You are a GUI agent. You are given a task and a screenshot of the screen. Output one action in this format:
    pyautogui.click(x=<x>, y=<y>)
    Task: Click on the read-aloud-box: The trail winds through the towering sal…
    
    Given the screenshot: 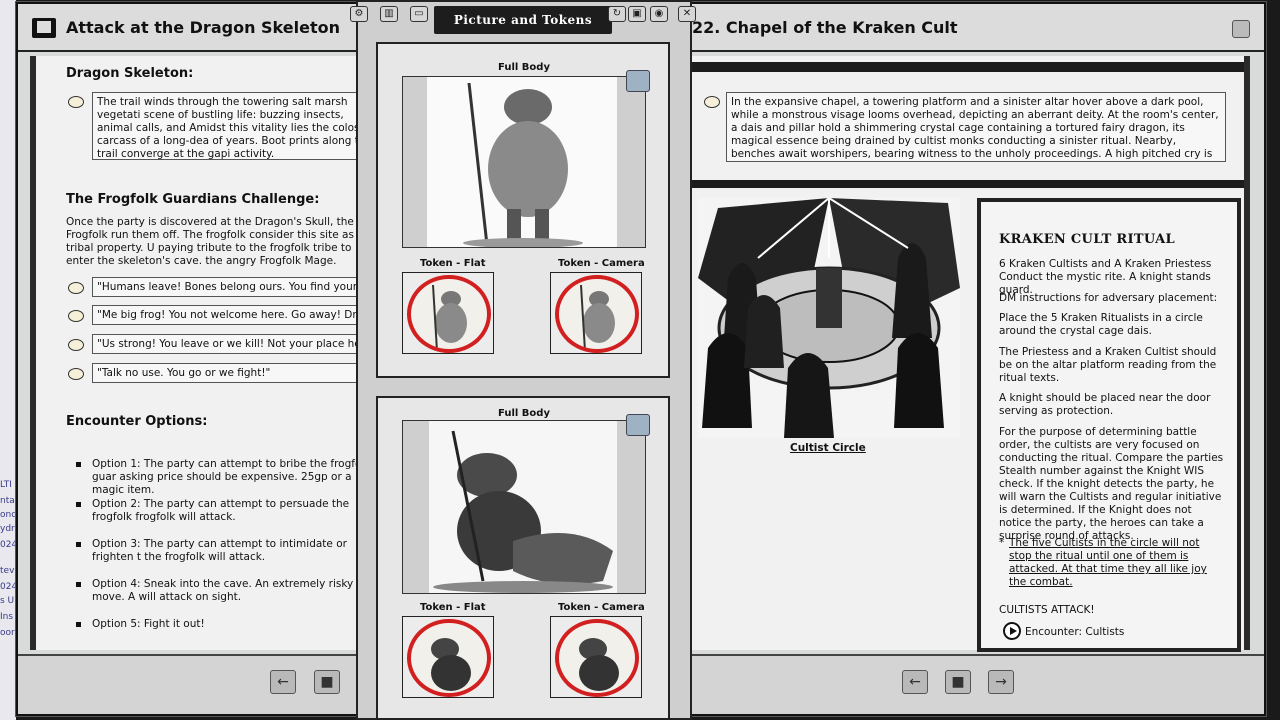 What is the action you would take?
    pyautogui.click(x=230, y=126)
    